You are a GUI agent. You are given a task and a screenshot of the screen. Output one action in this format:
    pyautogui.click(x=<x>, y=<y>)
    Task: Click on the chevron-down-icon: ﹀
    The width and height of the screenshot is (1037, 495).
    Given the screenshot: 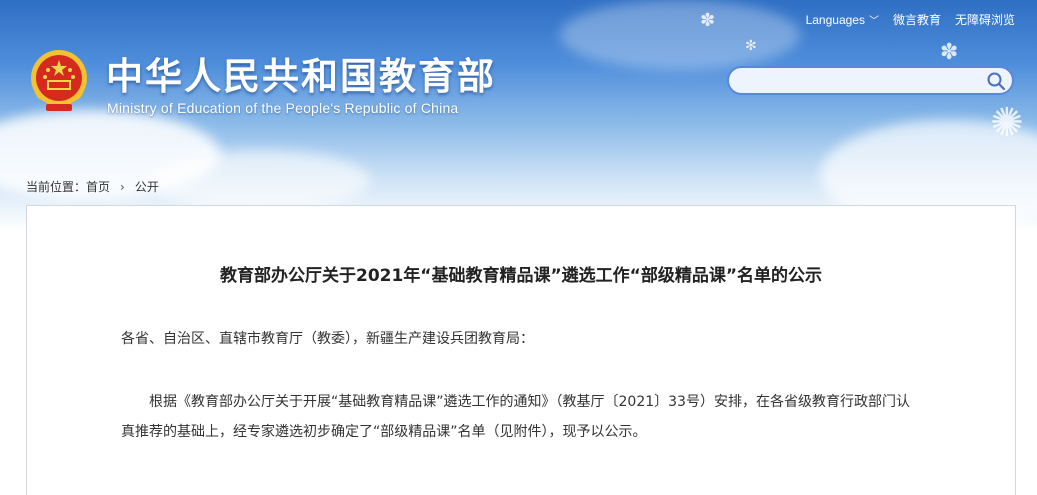 What is the action you would take?
    pyautogui.click(x=873, y=21)
    